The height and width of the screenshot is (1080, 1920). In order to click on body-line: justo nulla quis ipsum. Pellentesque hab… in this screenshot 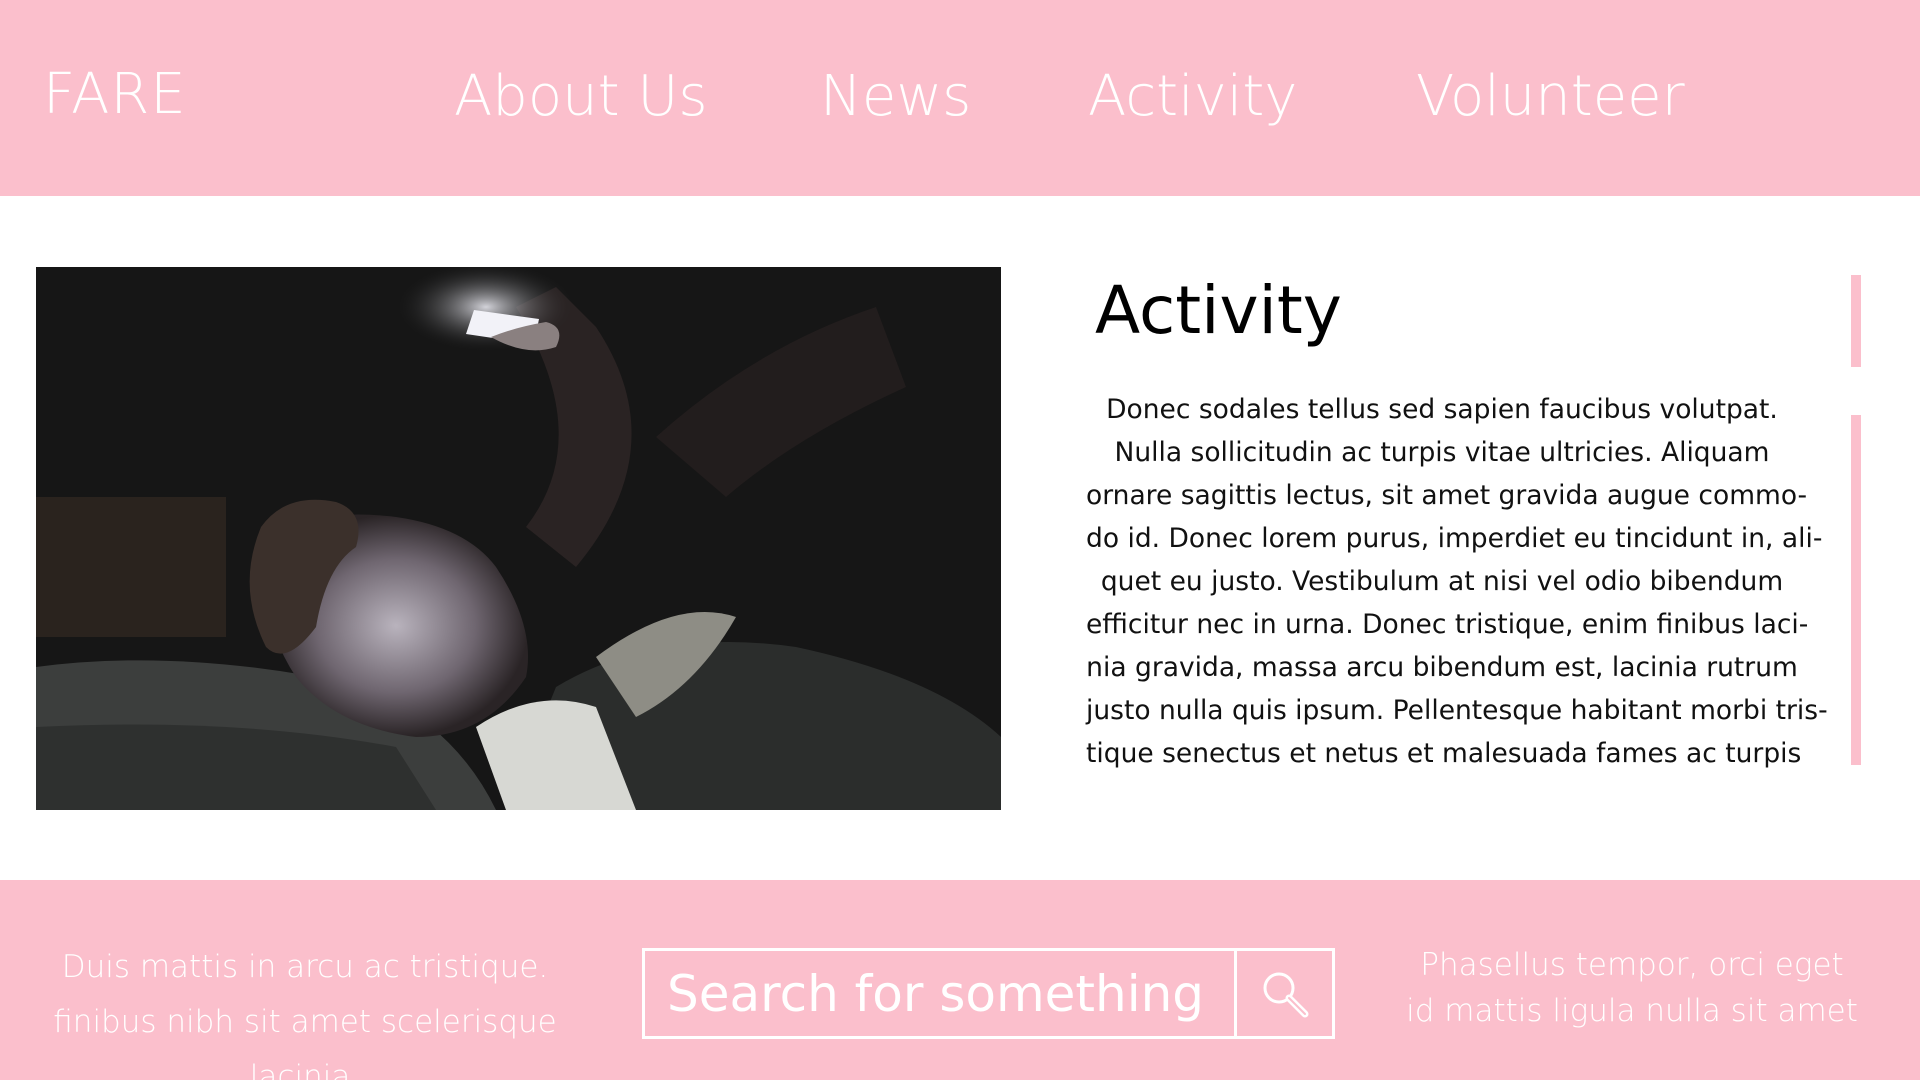, I will do `click(1457, 710)`.